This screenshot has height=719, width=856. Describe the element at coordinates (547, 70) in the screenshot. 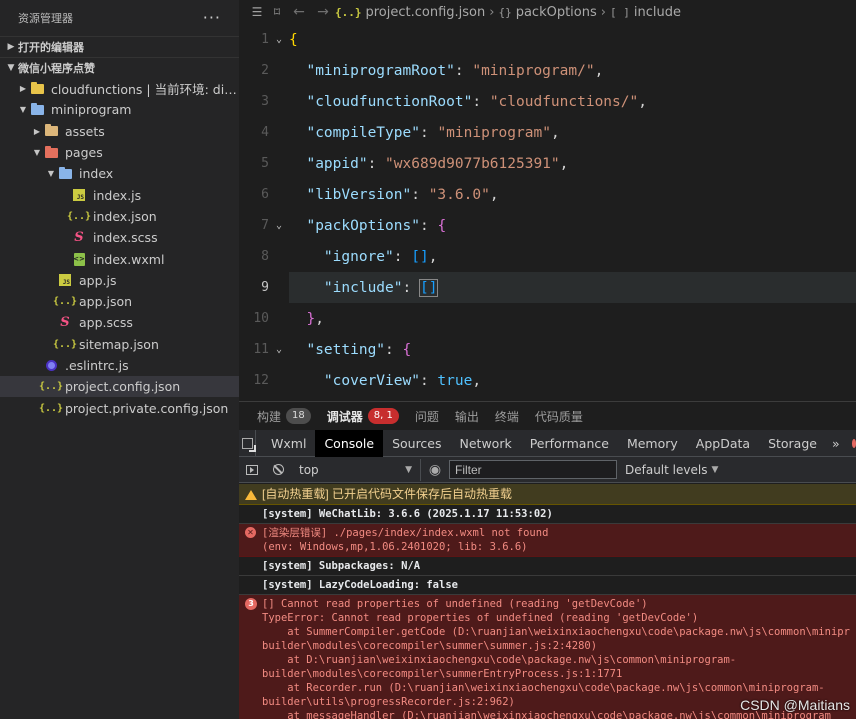

I see `code-line: 2 "miniprogramRoot": "miniprogram/",` at that location.